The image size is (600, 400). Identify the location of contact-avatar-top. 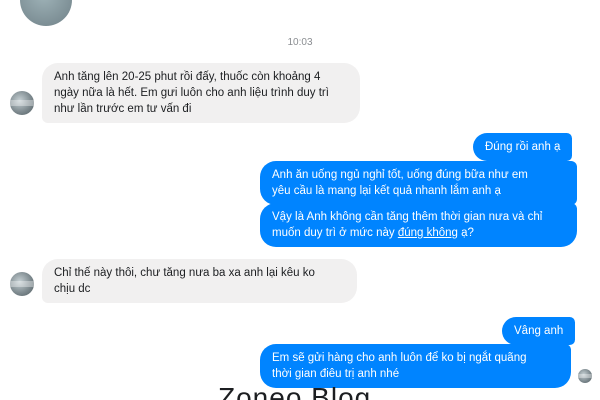
(46, 13).